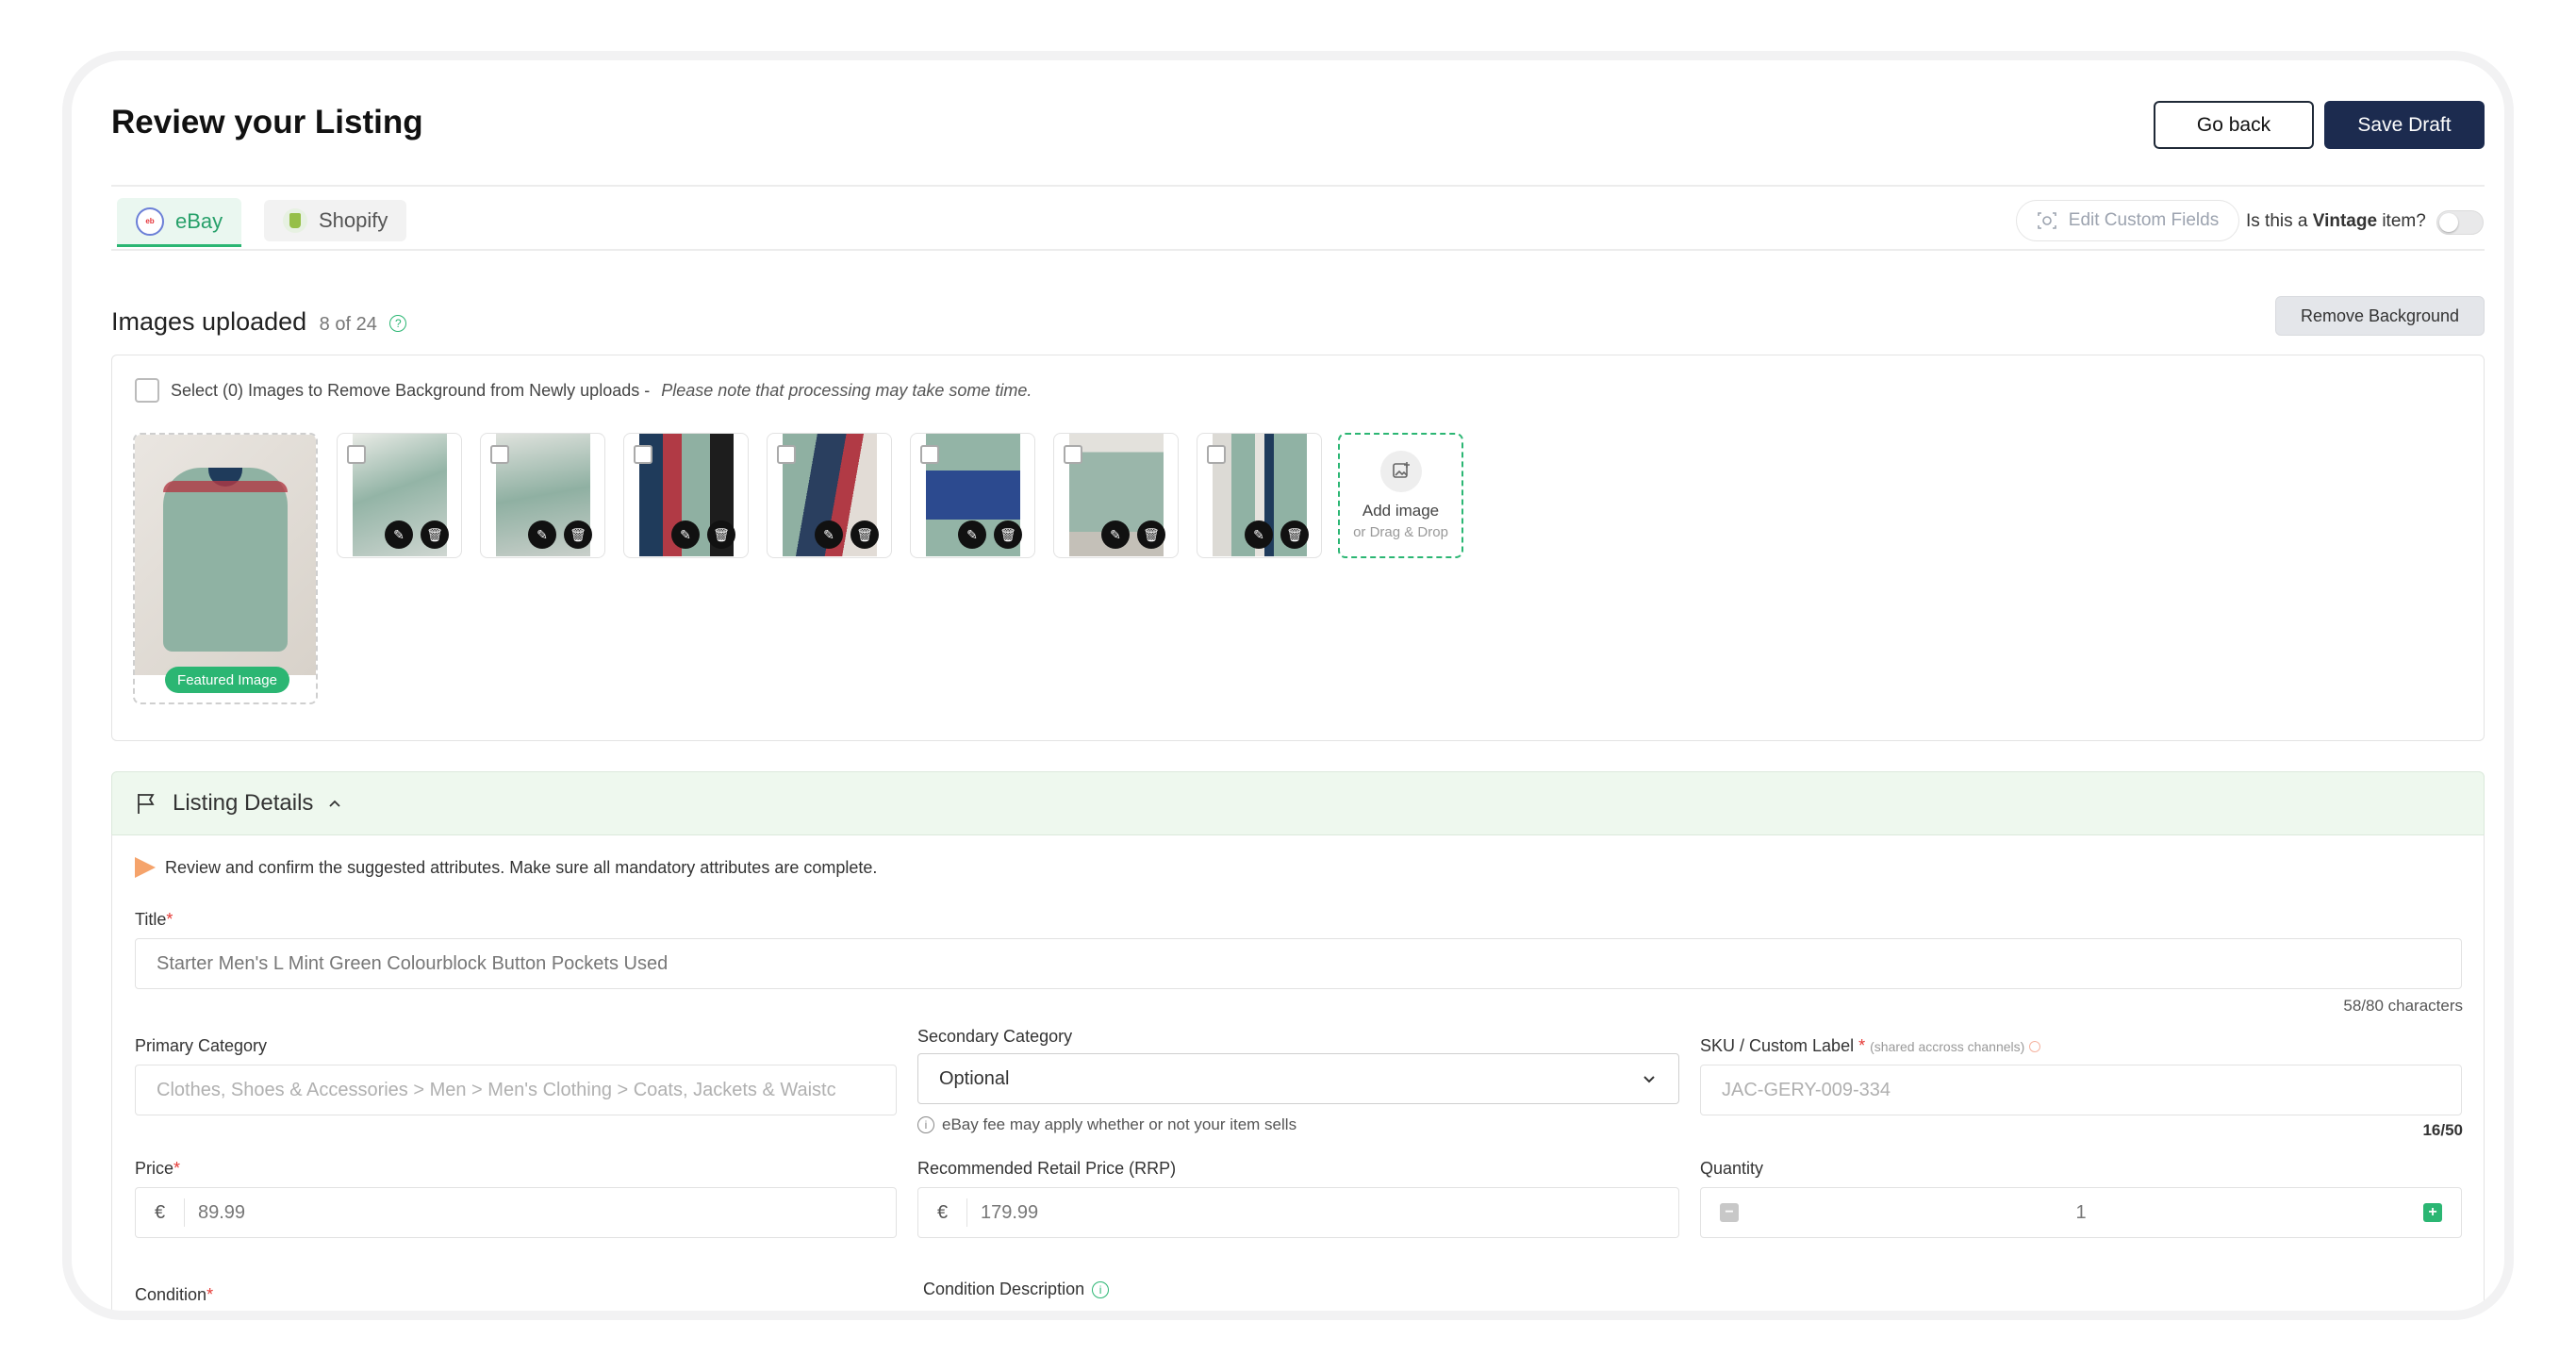 Image resolution: width=2576 pixels, height=1371 pixels. Describe the element at coordinates (199, 220) in the screenshot. I see `tab-label: eBay` at that location.